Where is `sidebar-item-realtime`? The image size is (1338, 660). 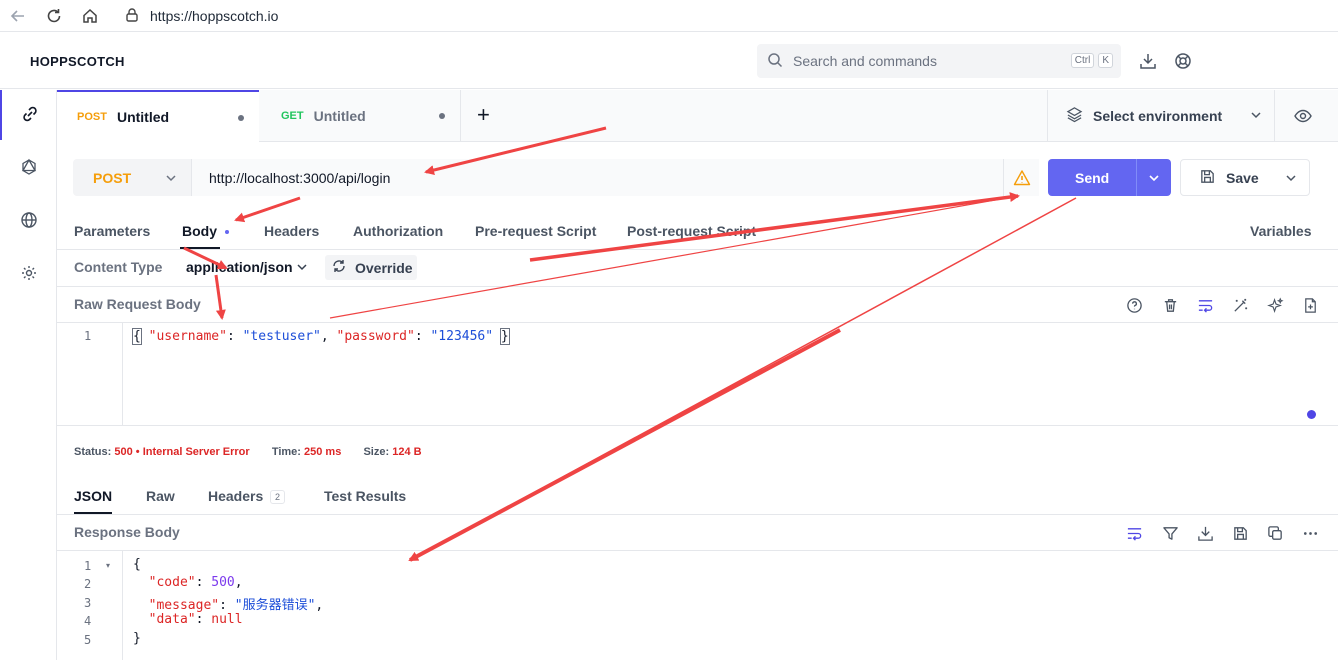
sidebar-item-realtime is located at coordinates (28, 221).